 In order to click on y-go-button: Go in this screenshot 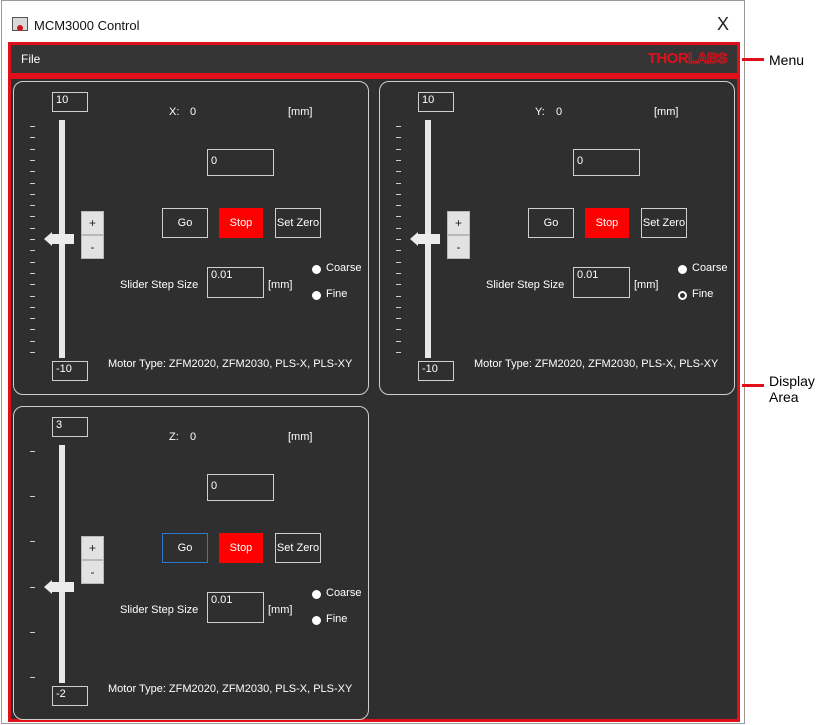, I will do `click(551, 223)`.